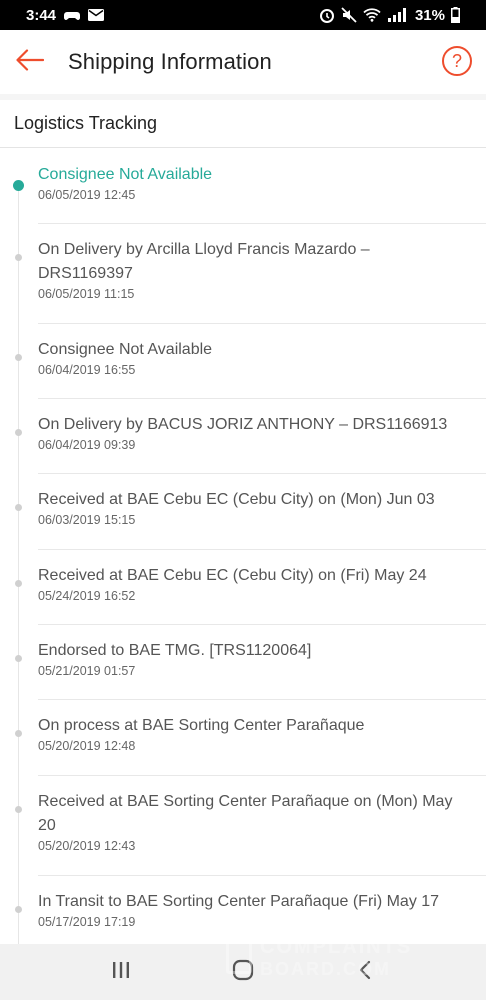  I want to click on arrow-left-icon, so click(30, 62).